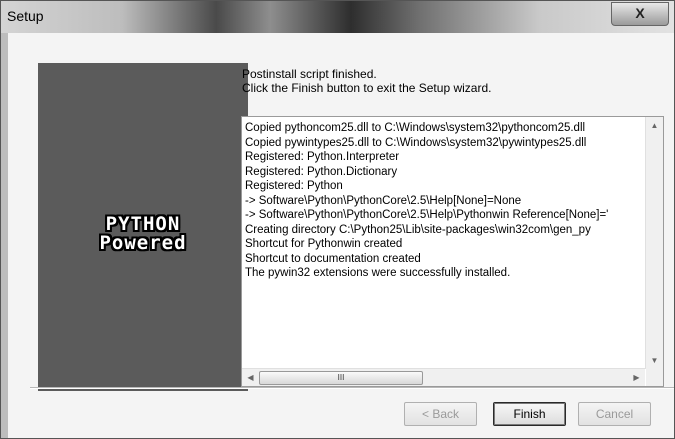  What do you see at coordinates (250, 377) in the screenshot?
I see `scroll-left-icon: ◀` at bounding box center [250, 377].